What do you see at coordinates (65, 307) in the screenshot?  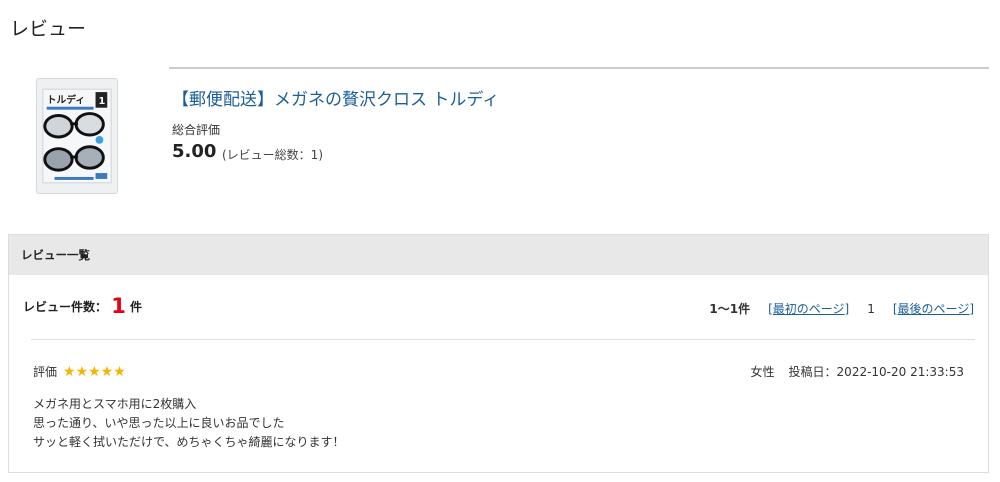 I see `review-count-label: レビュー件数：` at bounding box center [65, 307].